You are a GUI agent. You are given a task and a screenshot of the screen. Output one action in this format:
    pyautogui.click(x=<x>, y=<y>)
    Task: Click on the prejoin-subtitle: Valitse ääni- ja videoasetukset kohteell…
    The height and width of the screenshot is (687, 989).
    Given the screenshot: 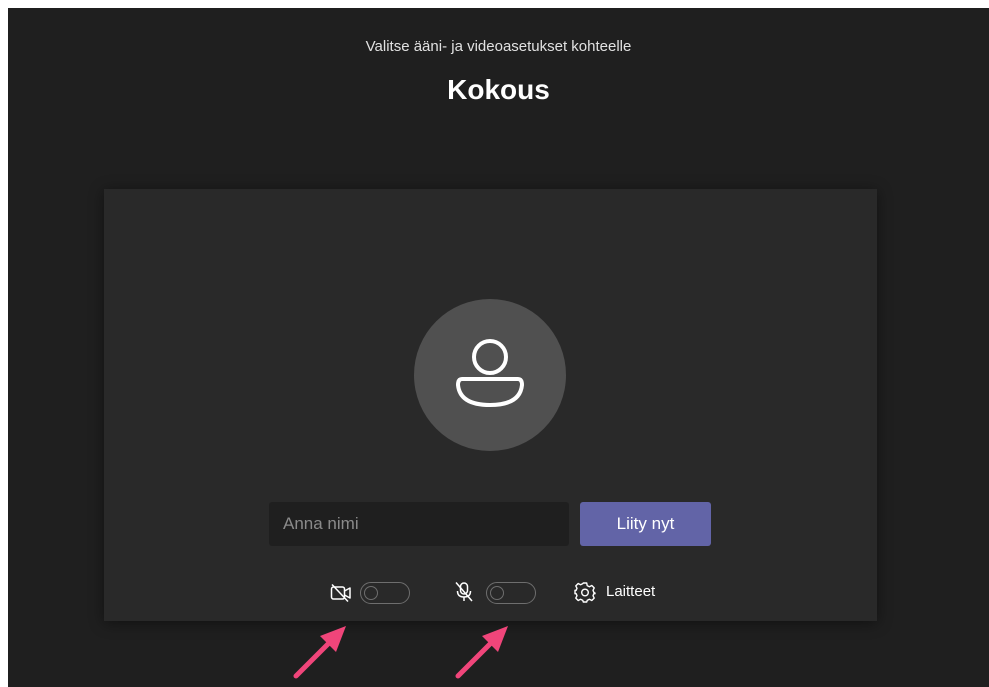 What is the action you would take?
    pyautogui.click(x=498, y=46)
    